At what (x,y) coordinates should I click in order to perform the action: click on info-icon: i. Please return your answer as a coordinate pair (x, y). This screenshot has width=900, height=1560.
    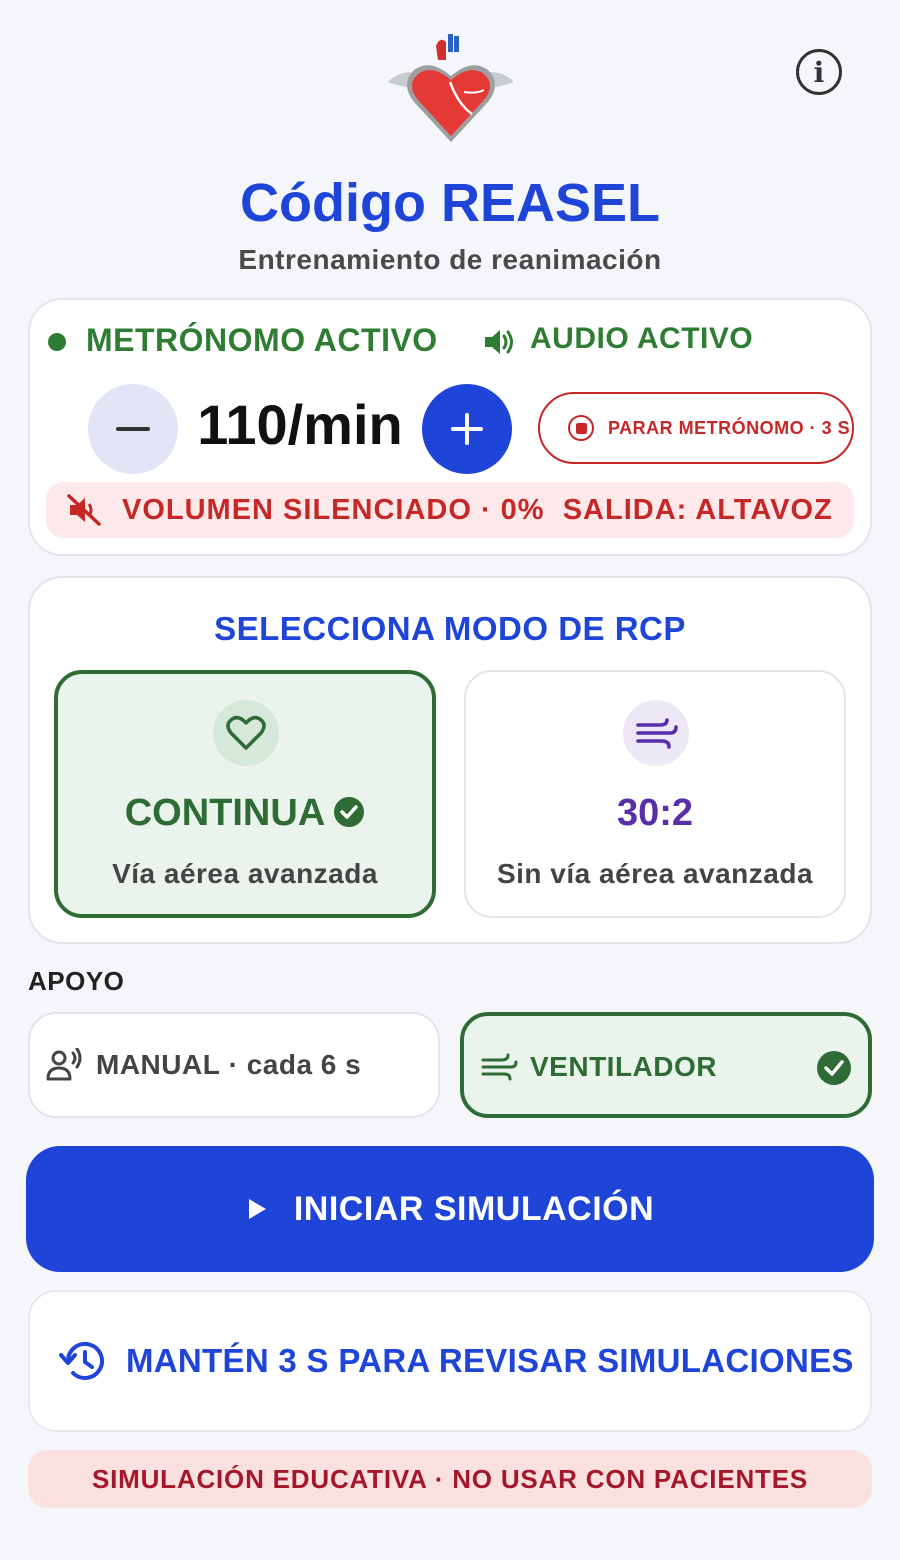
    Looking at the image, I should click on (819, 72).